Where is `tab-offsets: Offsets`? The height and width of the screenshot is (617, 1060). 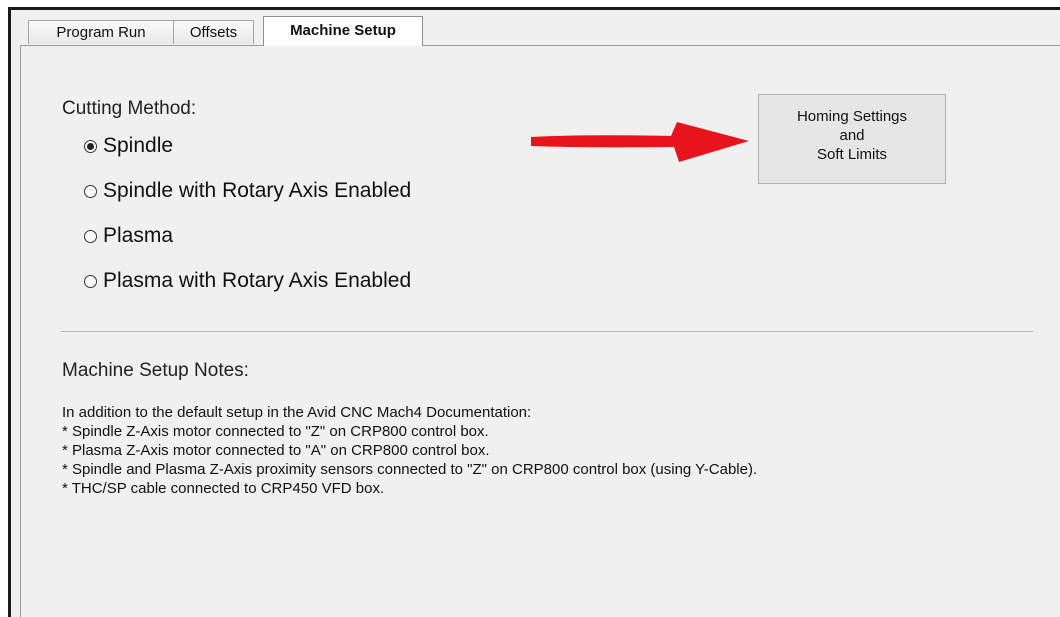 tab-offsets: Offsets is located at coordinates (213, 32).